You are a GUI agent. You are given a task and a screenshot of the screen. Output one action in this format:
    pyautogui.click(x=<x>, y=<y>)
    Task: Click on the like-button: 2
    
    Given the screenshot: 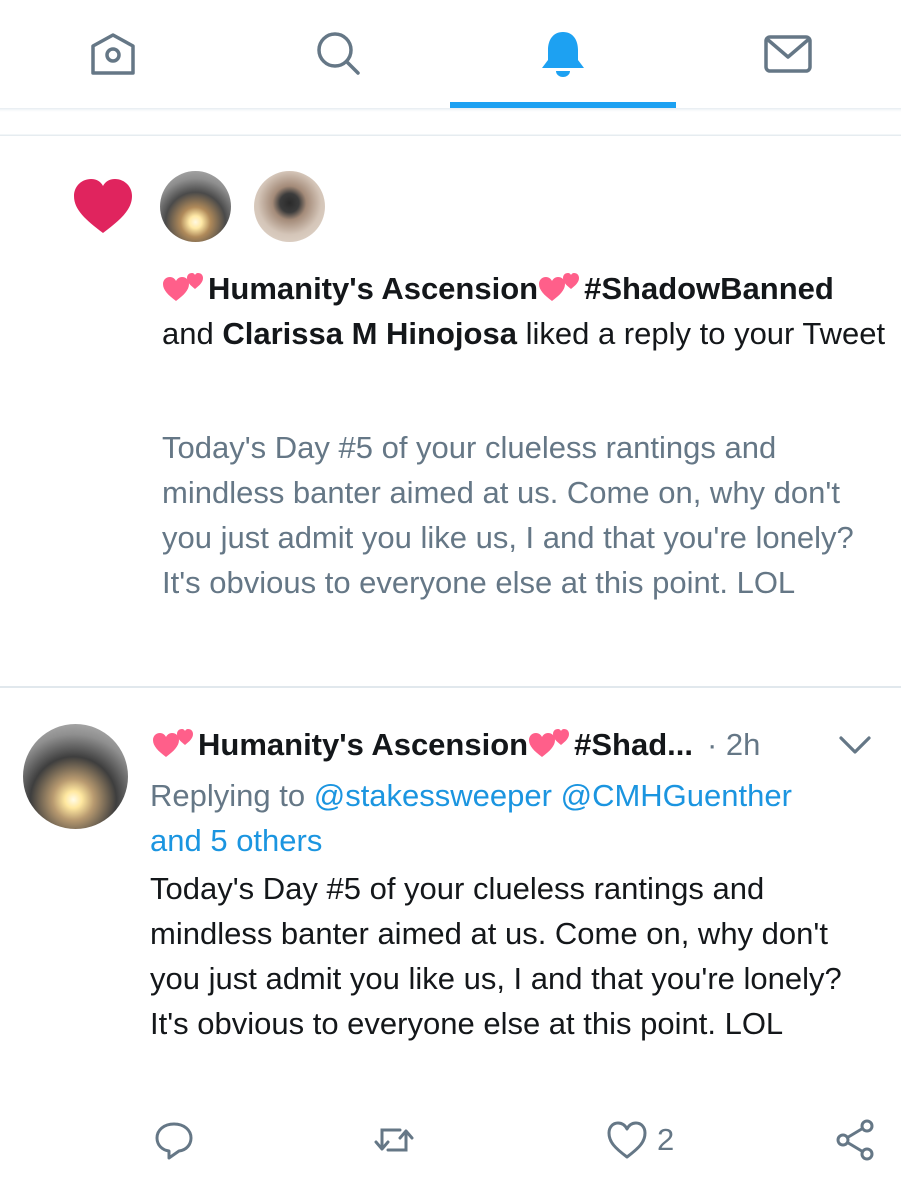 What is the action you would take?
    pyautogui.click(x=639, y=1140)
    